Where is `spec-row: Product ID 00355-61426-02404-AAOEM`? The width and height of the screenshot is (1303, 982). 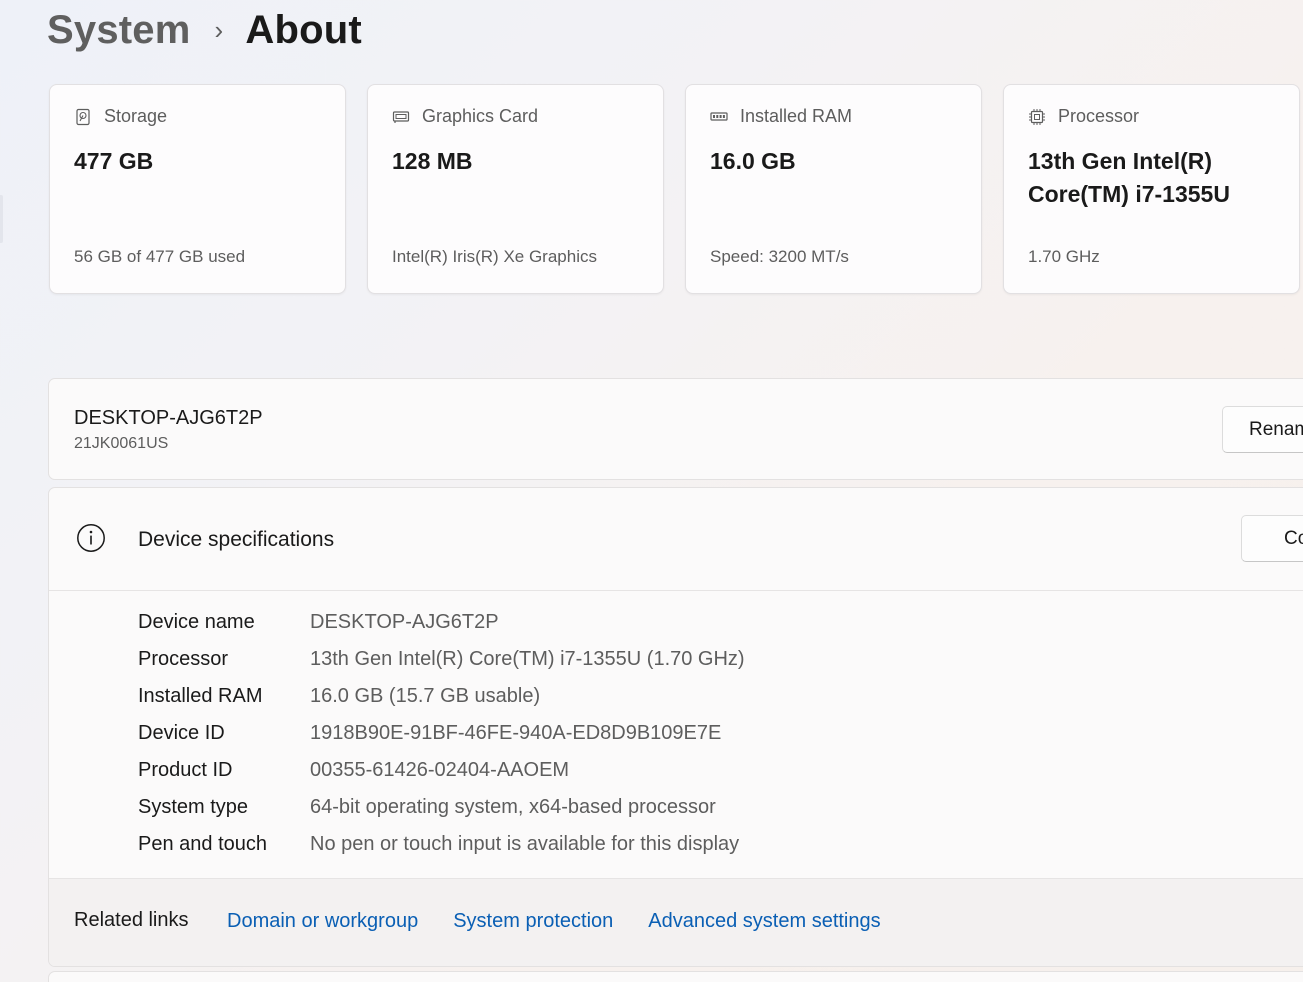 spec-row: Product ID 00355-61426-02404-AAOEM is located at coordinates (441, 770).